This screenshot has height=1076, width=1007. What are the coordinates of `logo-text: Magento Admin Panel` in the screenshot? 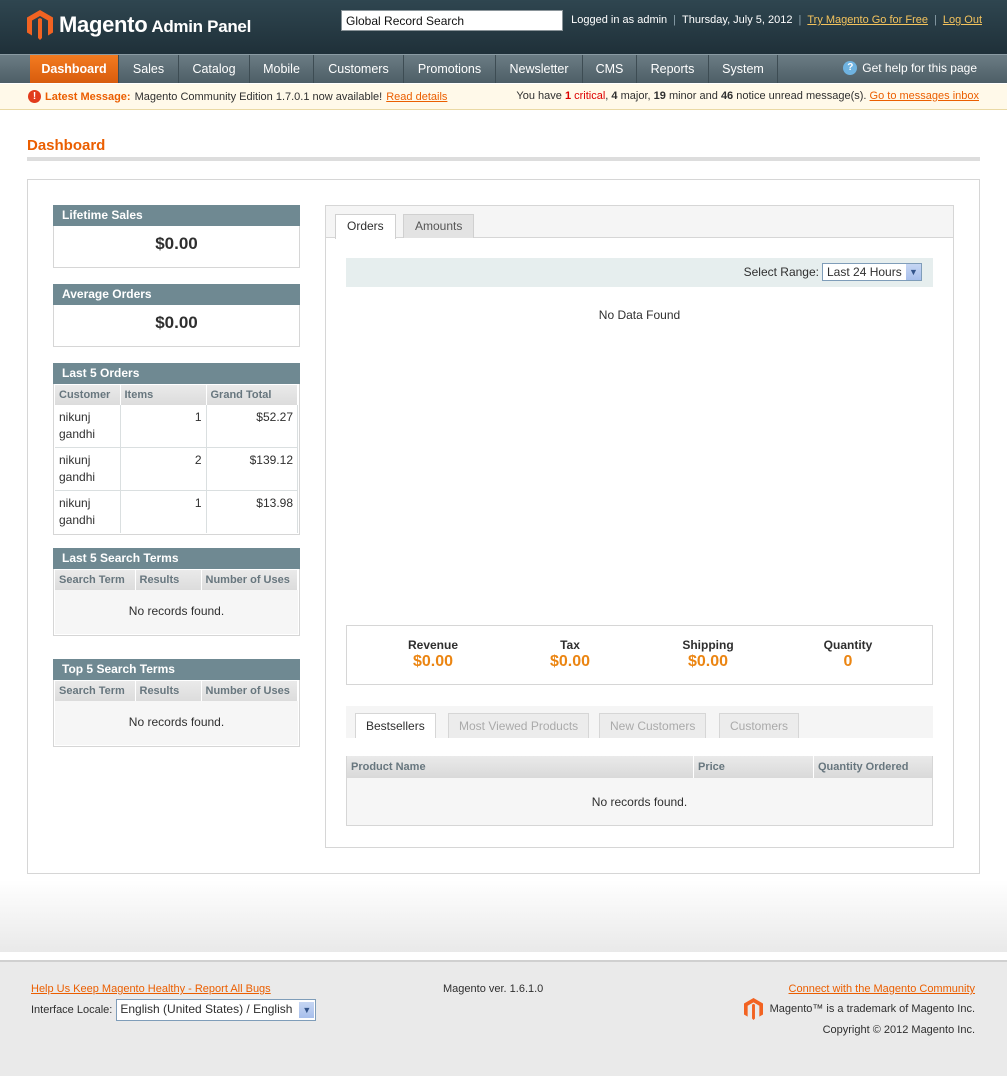 It's located at (155, 24).